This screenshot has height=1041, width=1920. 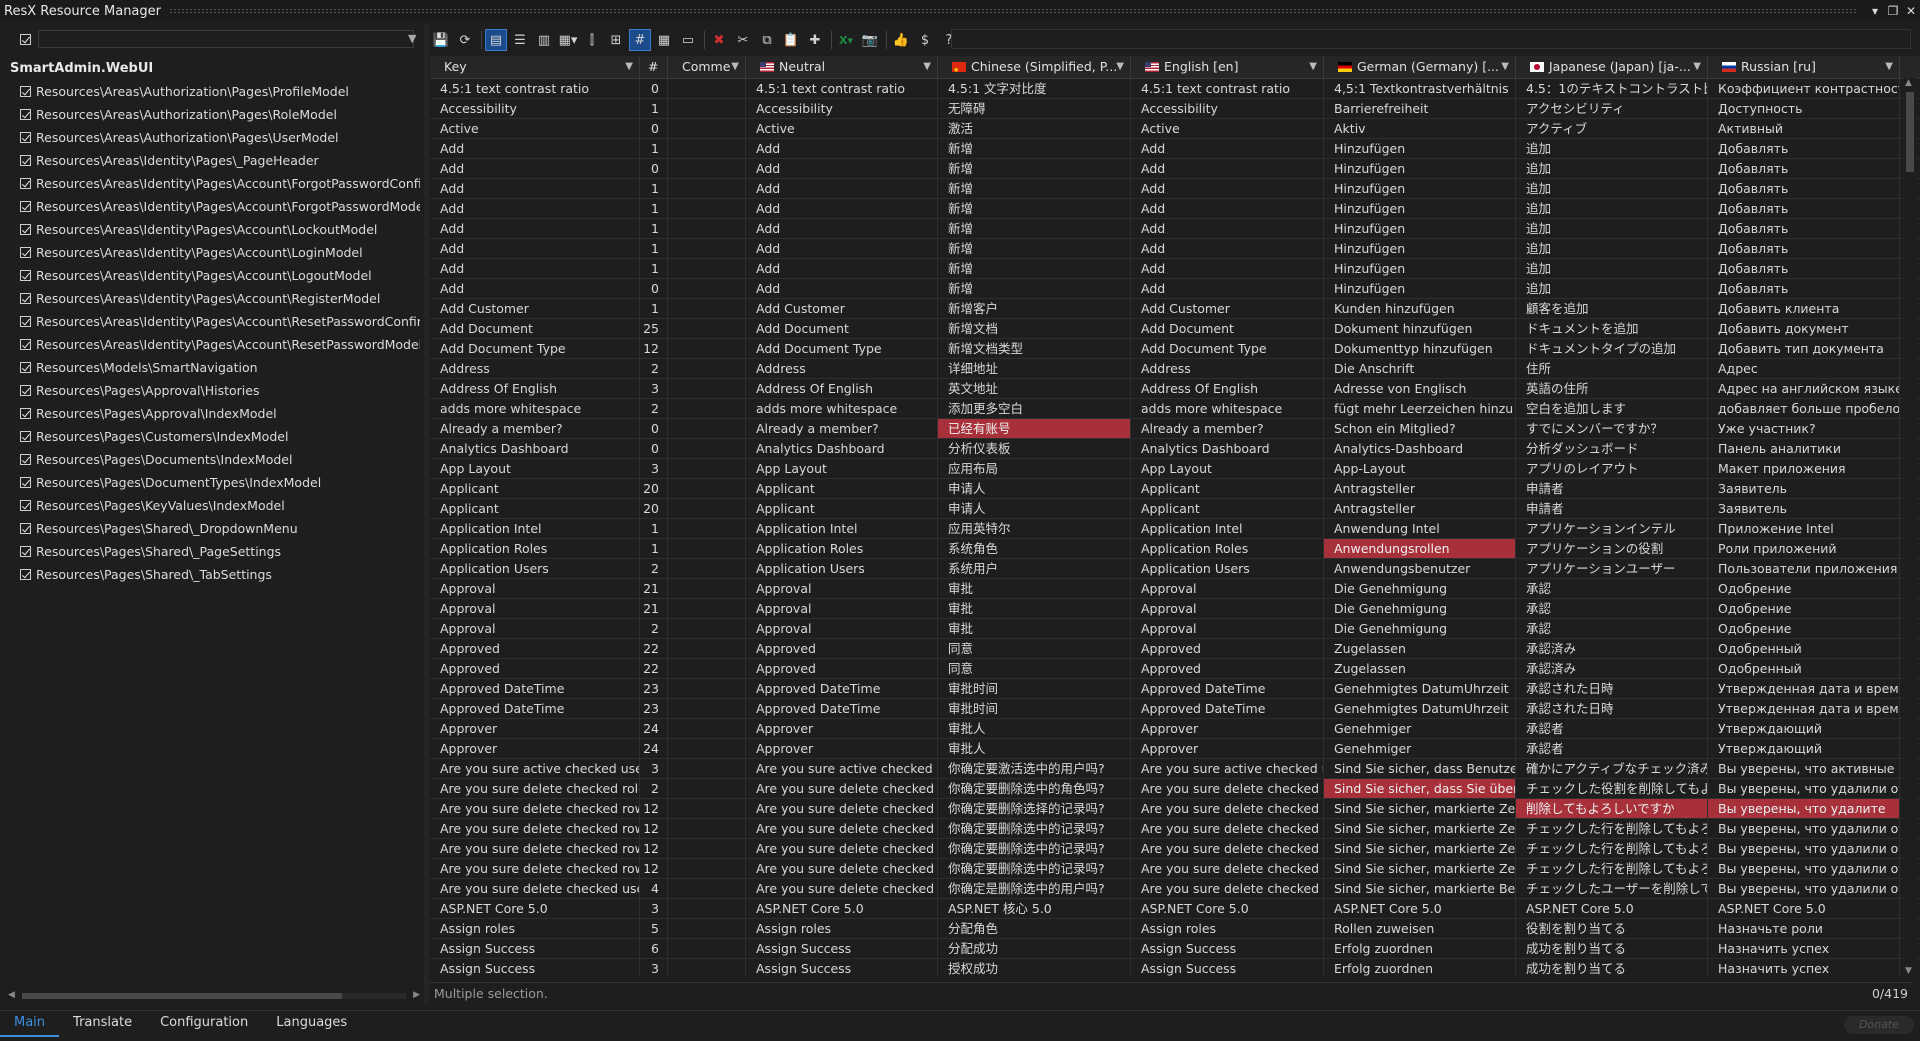 What do you see at coordinates (1420, 248) in the screenshot?
I see `cell-de: Hinzufügen` at bounding box center [1420, 248].